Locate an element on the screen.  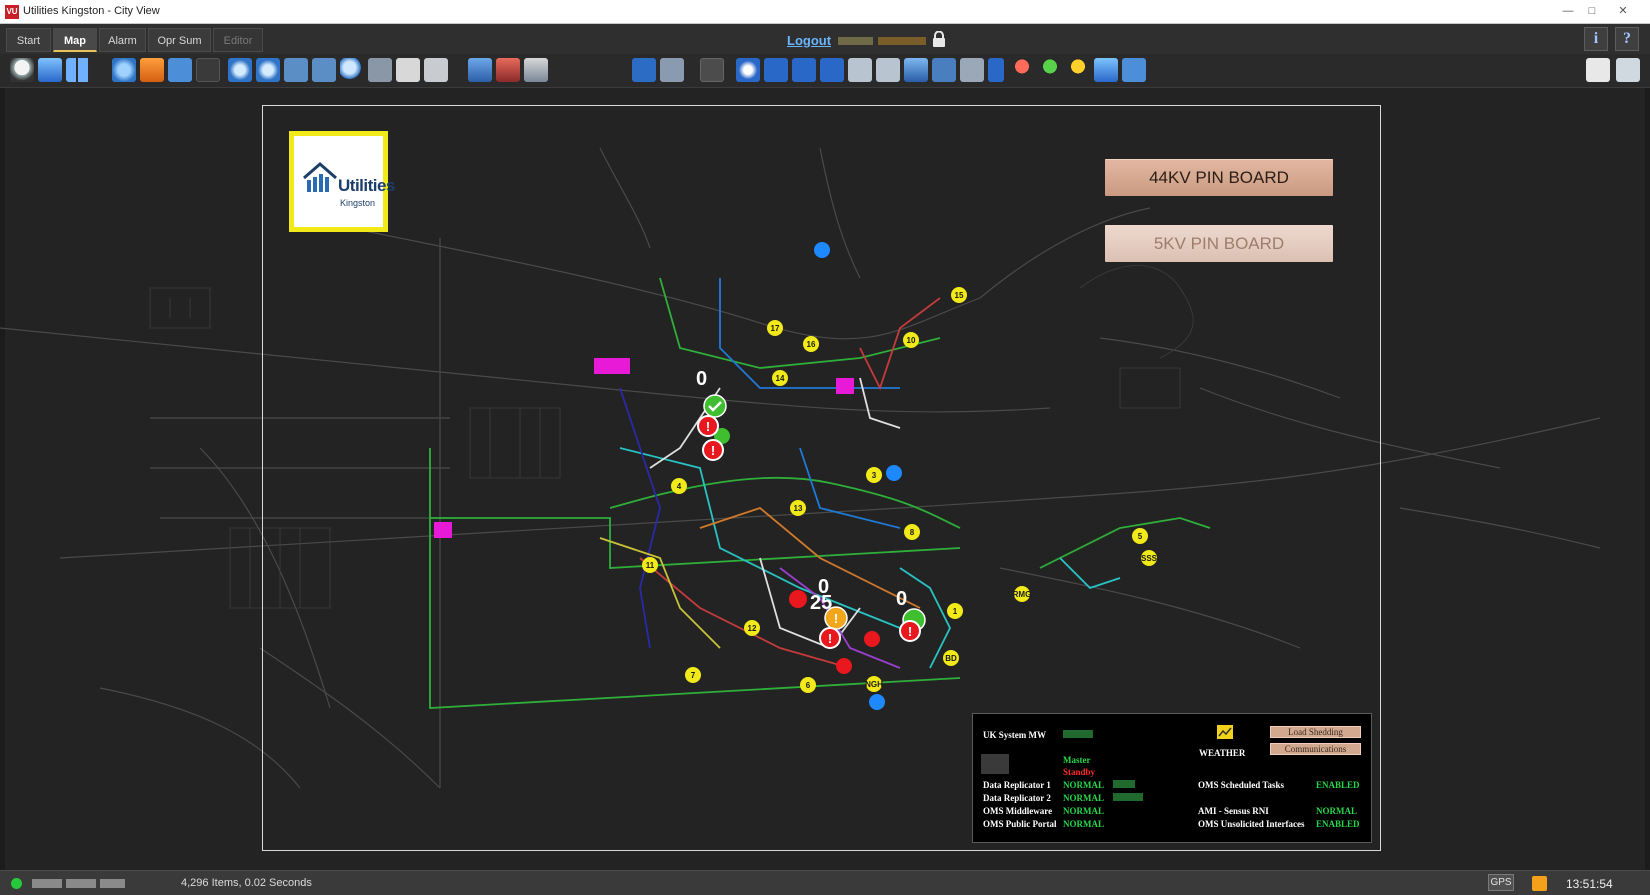
toolbar is located at coordinates (825, 71).